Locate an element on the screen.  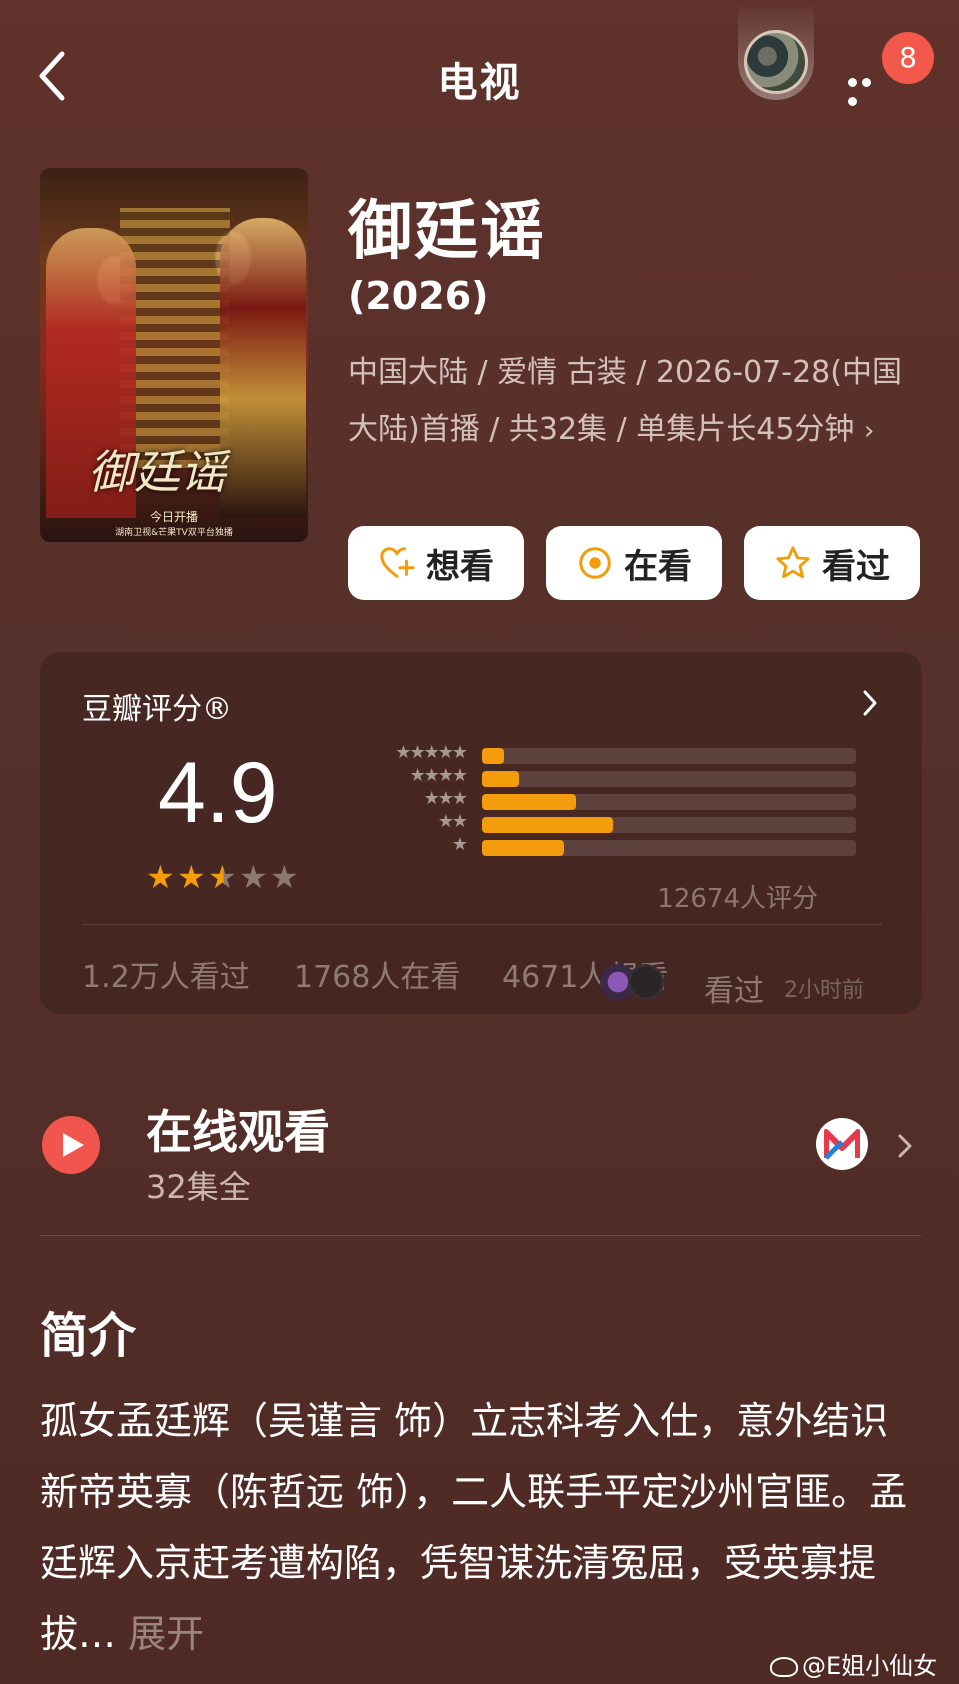
rating-bar-stars: ★★★★ is located at coordinates (438, 775).